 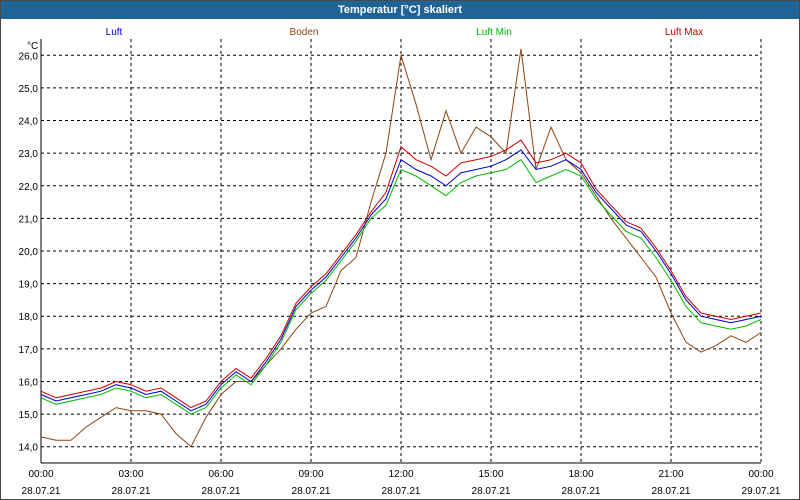 What do you see at coordinates (32, 46) in the screenshot?
I see `y-unit-label: °C` at bounding box center [32, 46].